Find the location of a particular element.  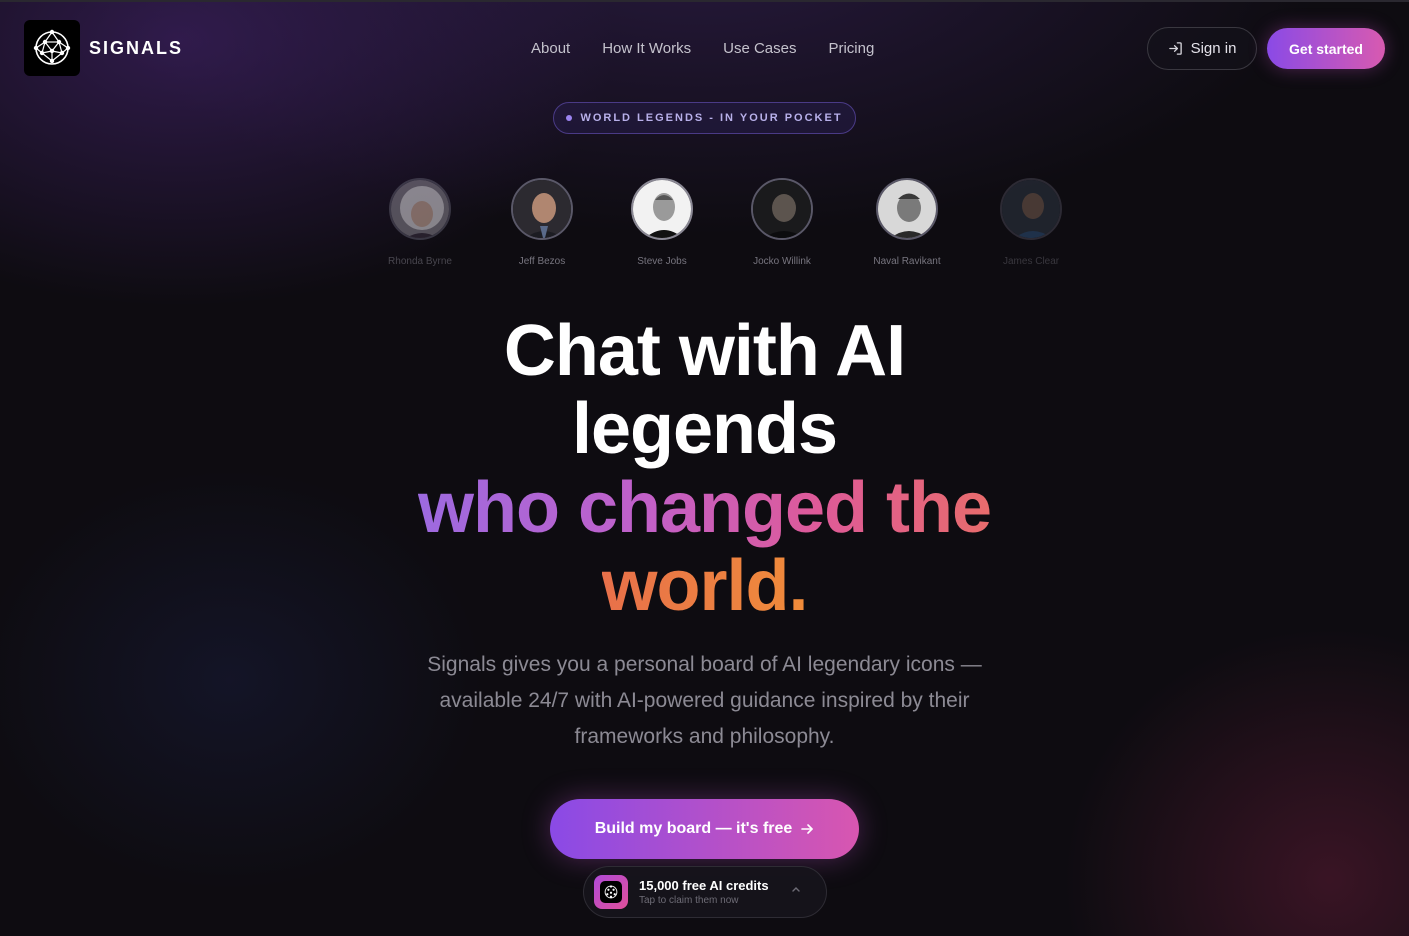

top-border is located at coordinates (704, 1).